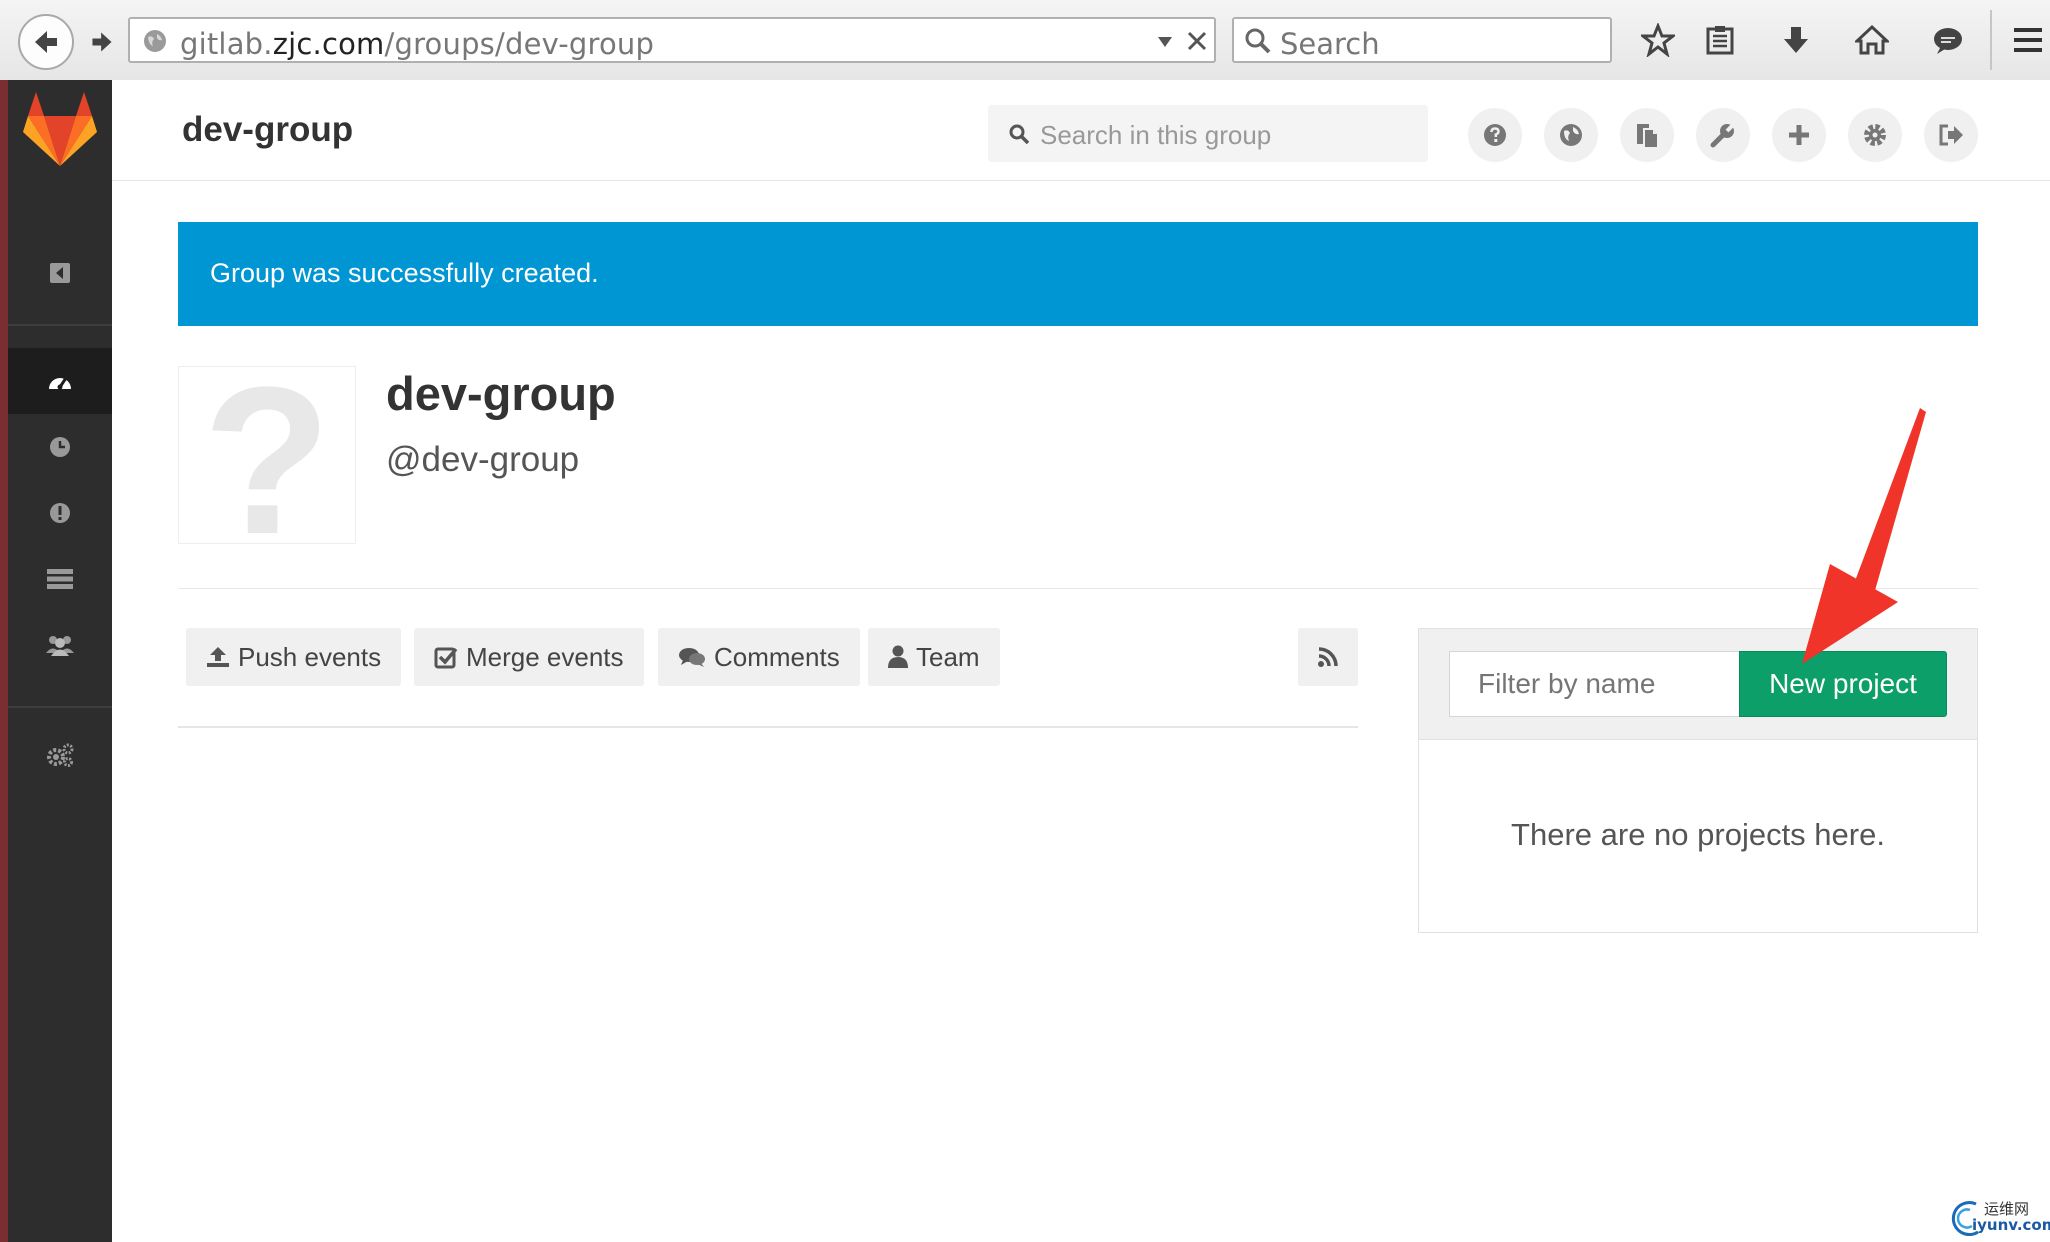  What do you see at coordinates (446, 658) in the screenshot?
I see `check-square-icon` at bounding box center [446, 658].